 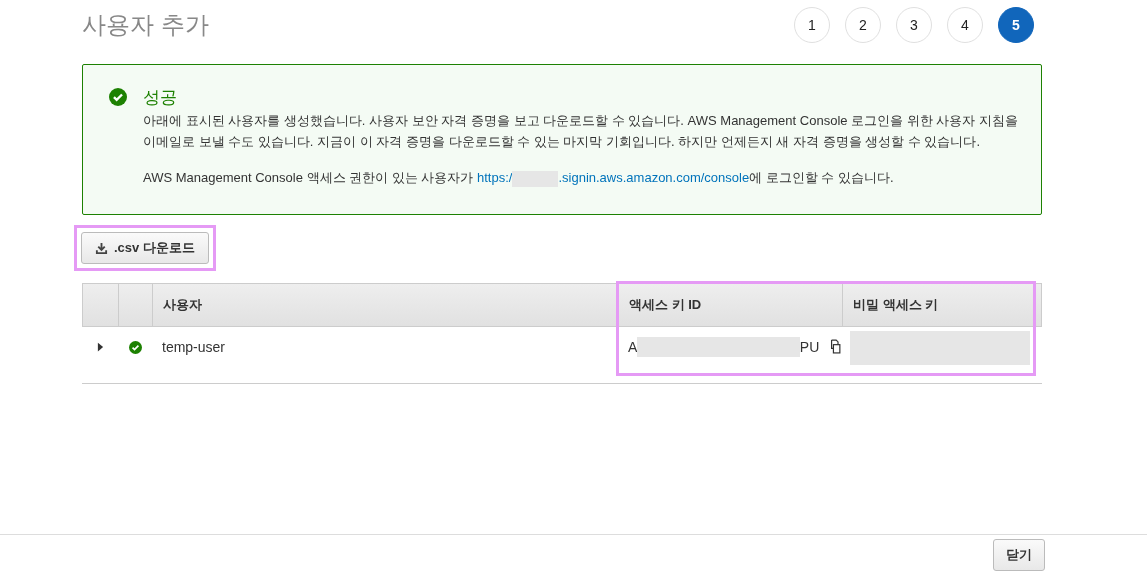 I want to click on check-circle-icon, so click(x=118, y=97).